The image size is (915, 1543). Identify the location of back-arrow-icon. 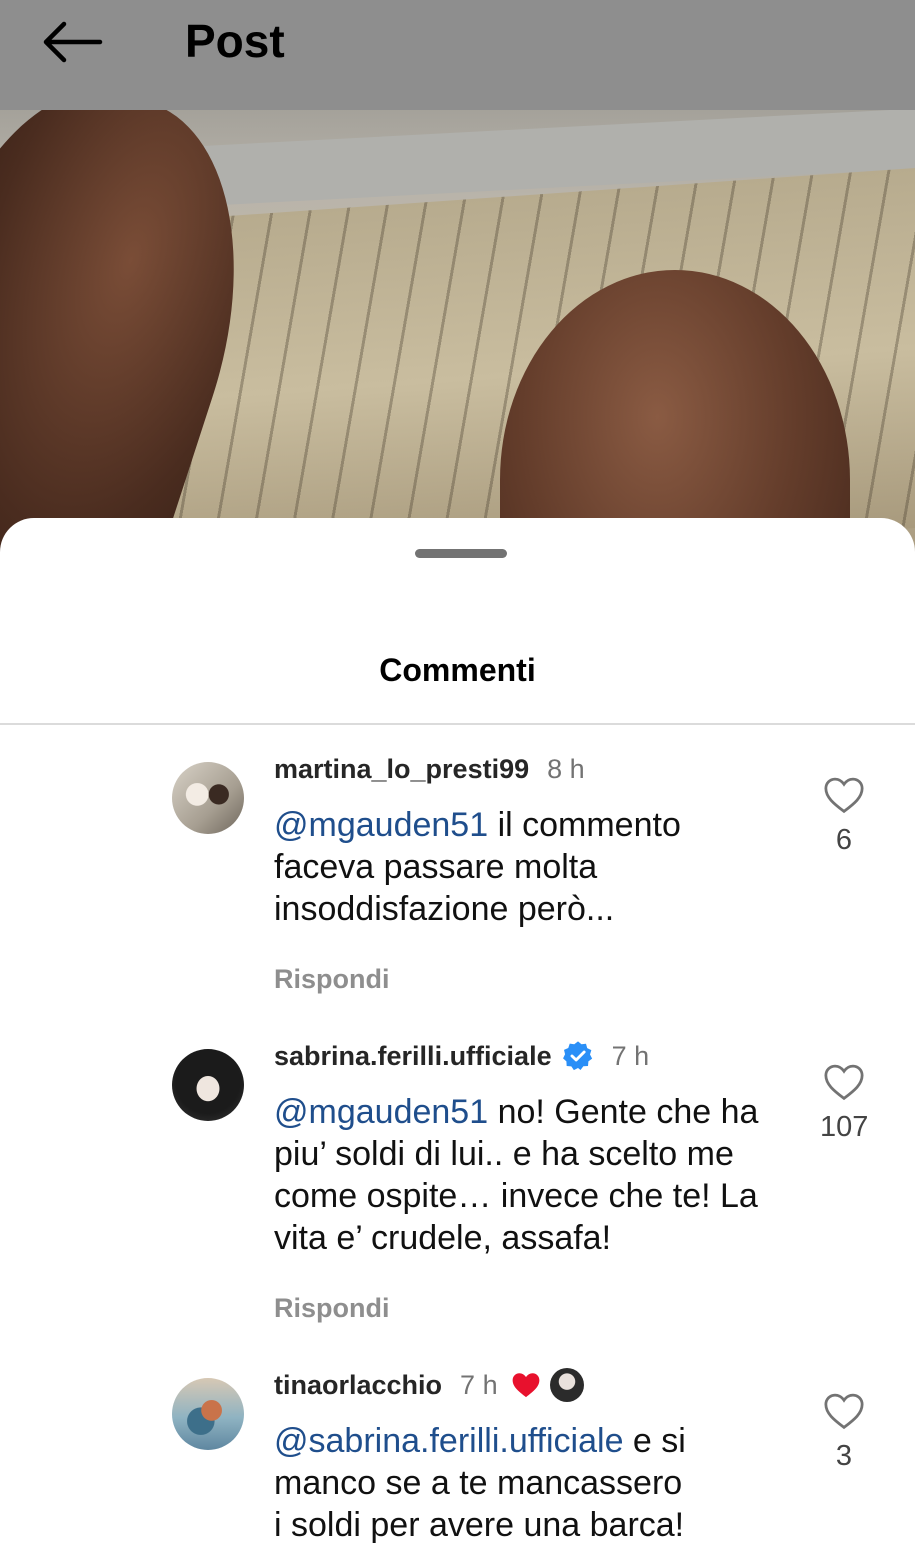
(73, 42).